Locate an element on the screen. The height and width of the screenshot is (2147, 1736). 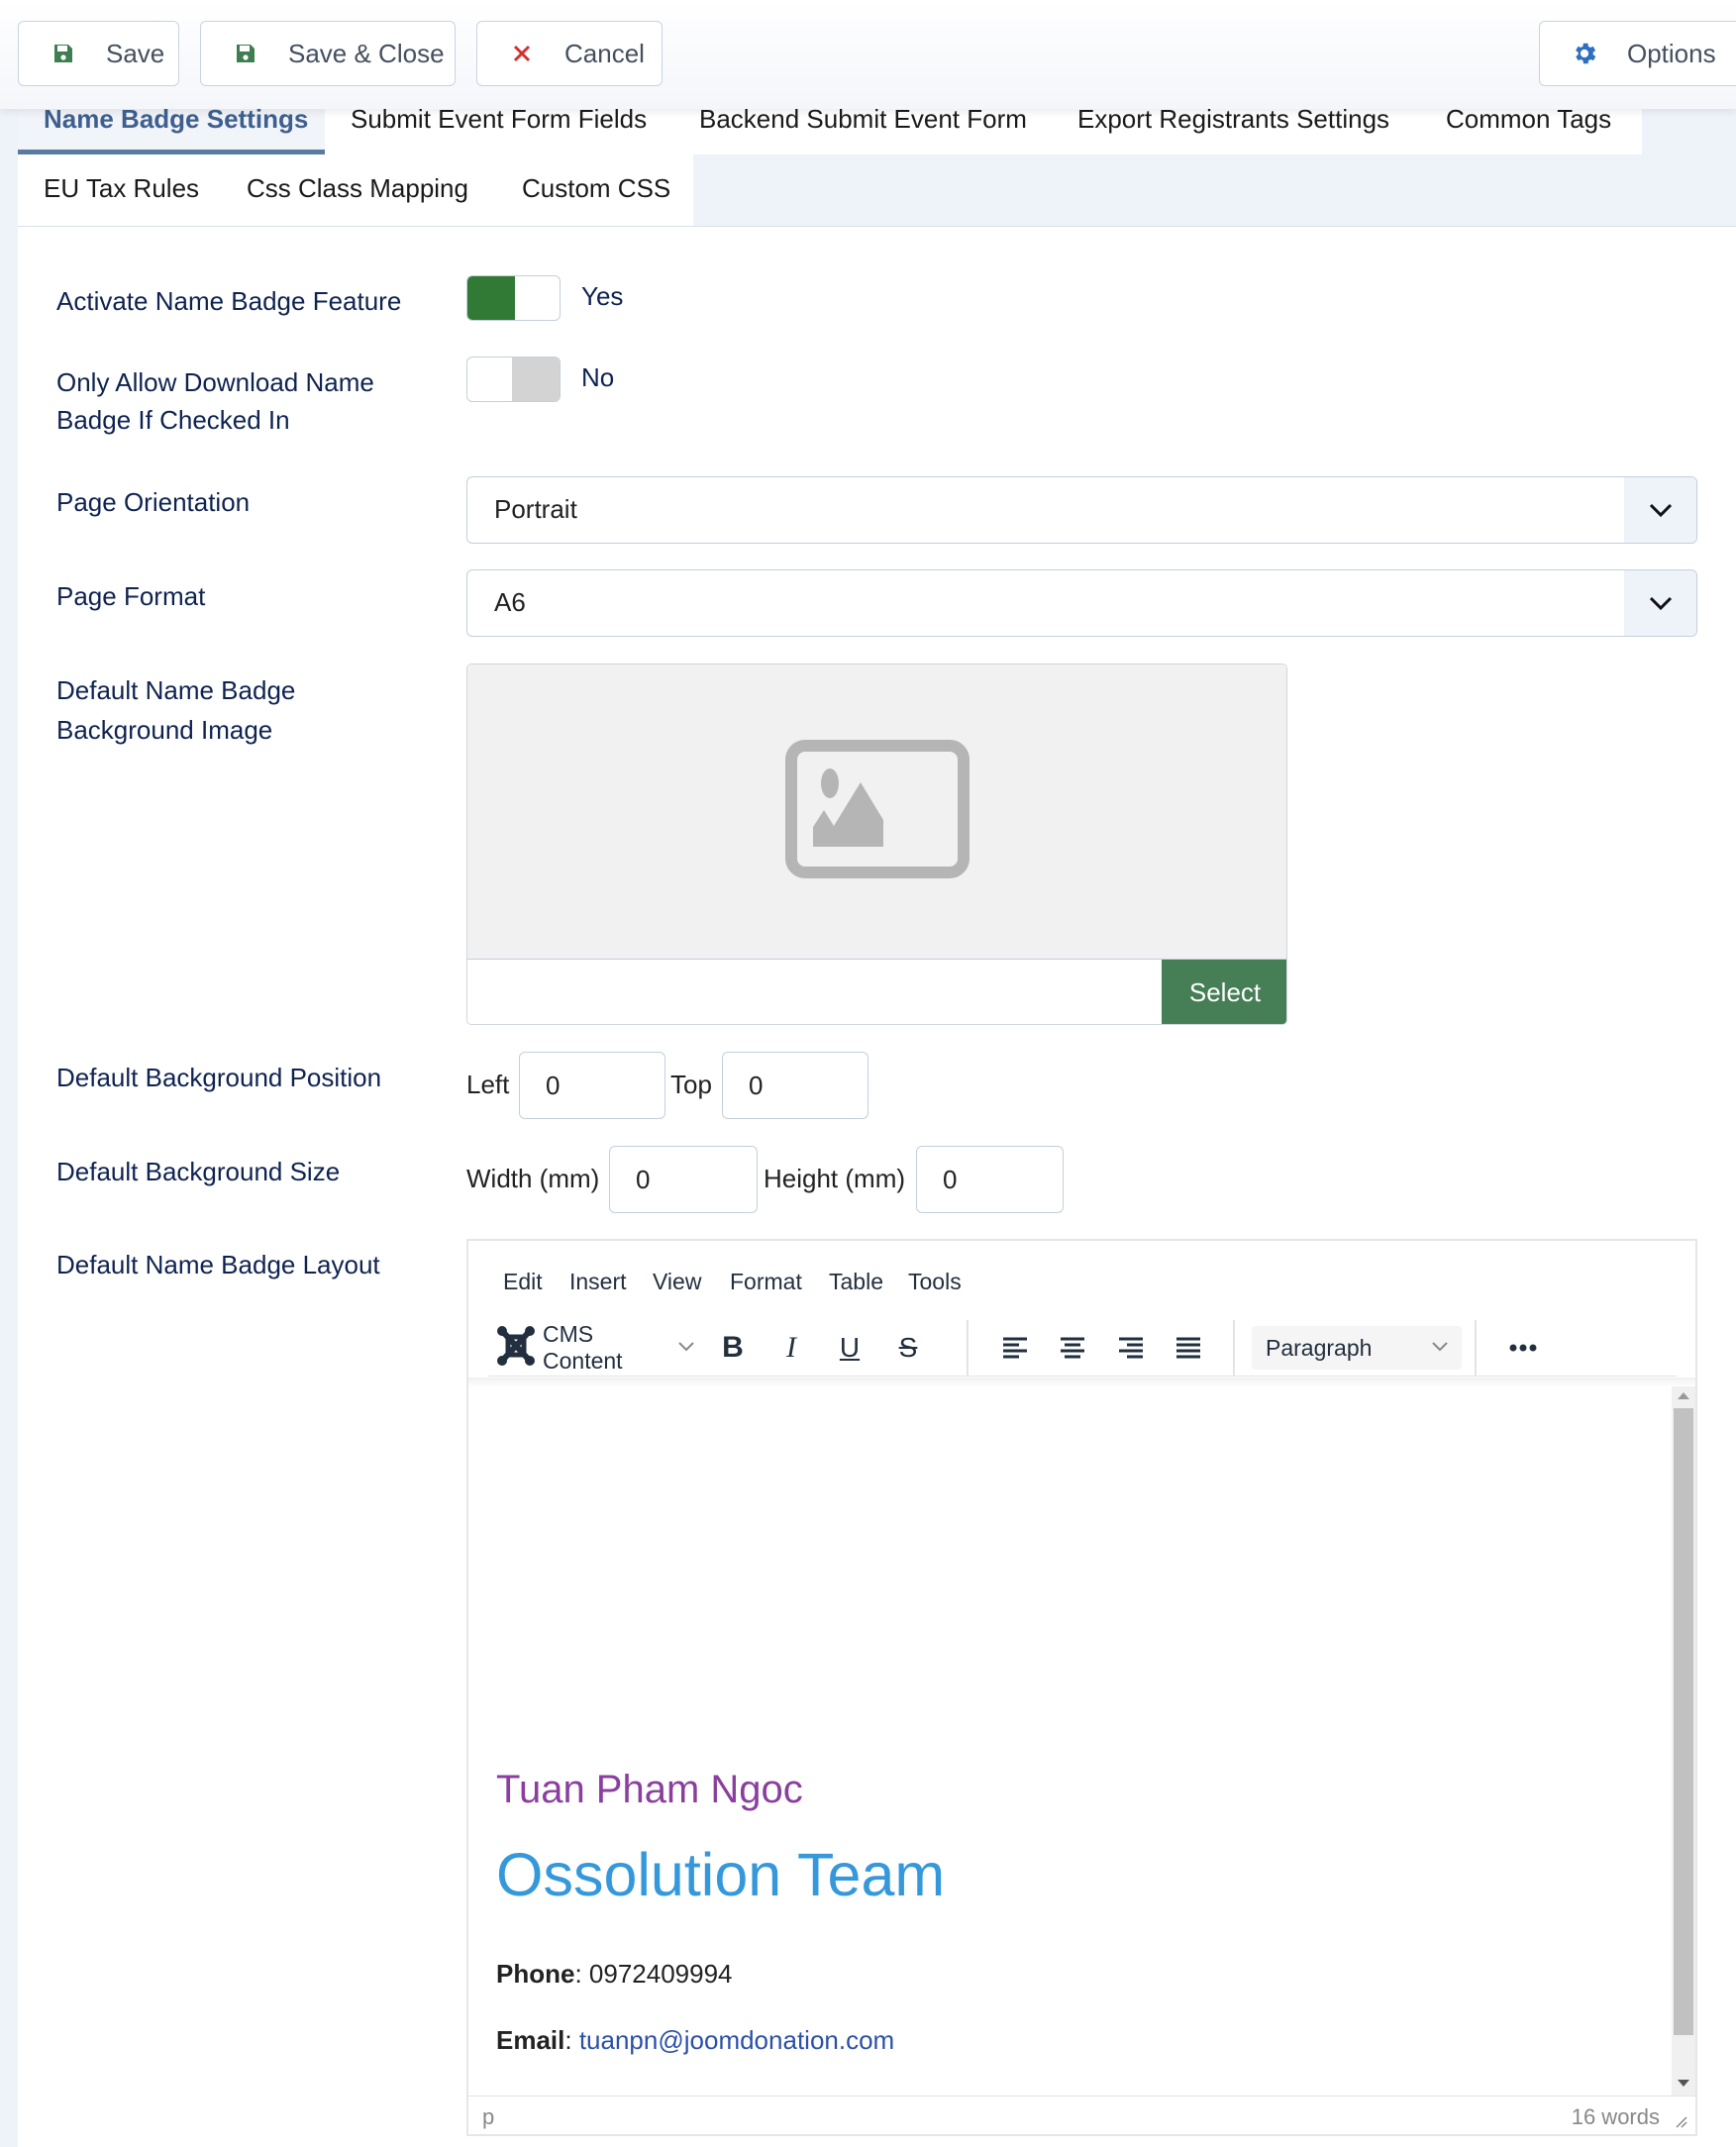
toggle-off-segment is located at coordinates (536, 379).